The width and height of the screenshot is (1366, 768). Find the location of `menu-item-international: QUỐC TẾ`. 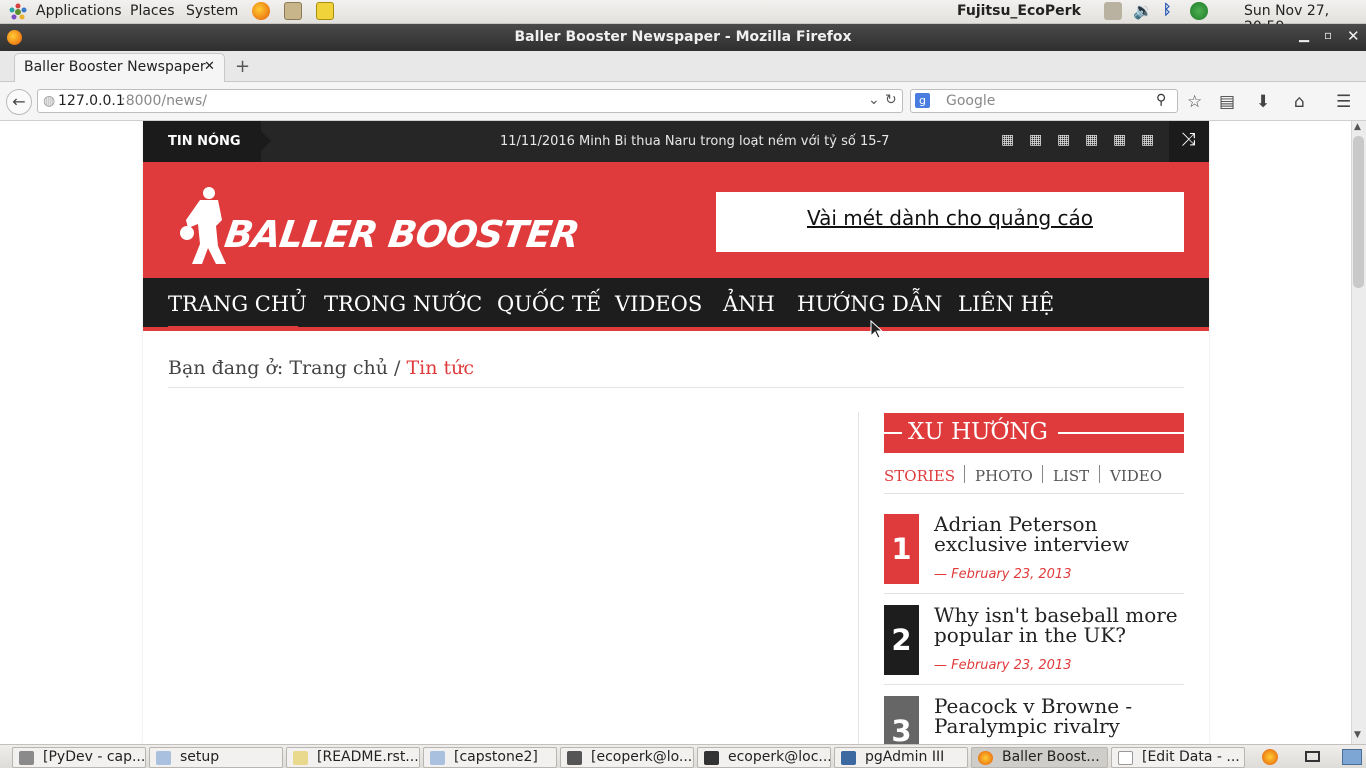

menu-item-international: QUỐC TẾ is located at coordinates (549, 304).